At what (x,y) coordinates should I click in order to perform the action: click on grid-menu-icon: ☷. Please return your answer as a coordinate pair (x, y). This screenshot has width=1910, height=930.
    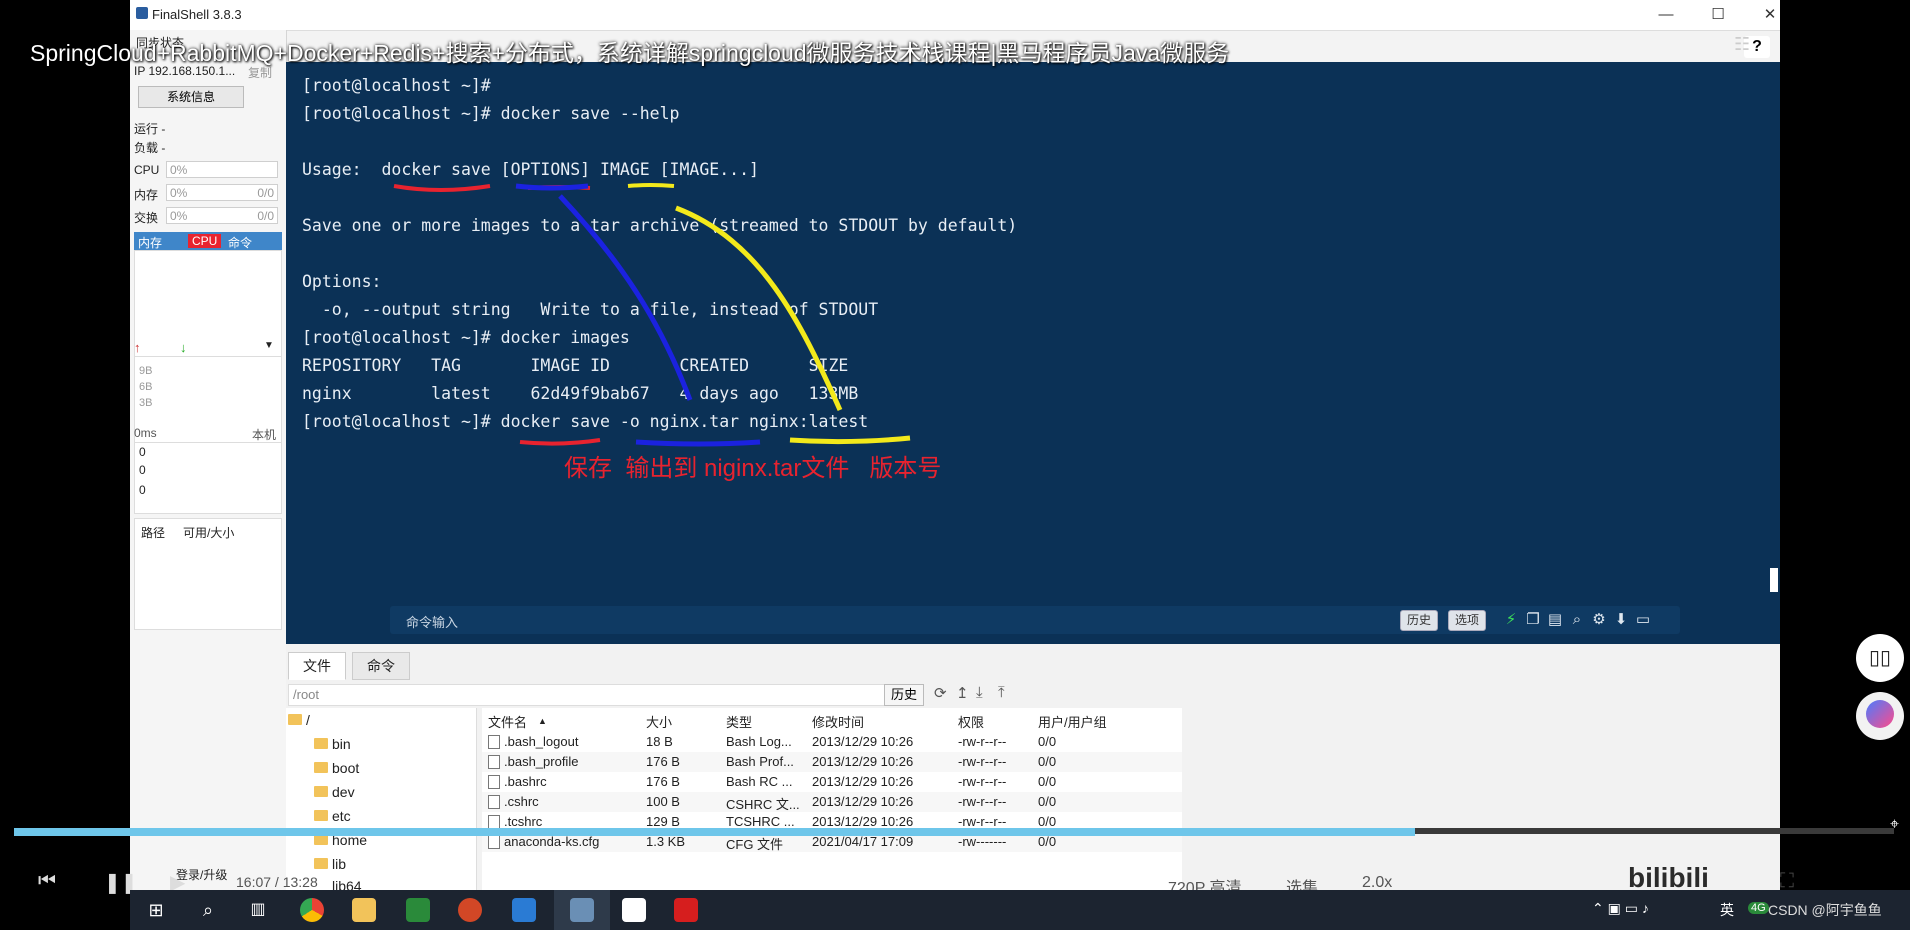
    Looking at the image, I should click on (1742, 44).